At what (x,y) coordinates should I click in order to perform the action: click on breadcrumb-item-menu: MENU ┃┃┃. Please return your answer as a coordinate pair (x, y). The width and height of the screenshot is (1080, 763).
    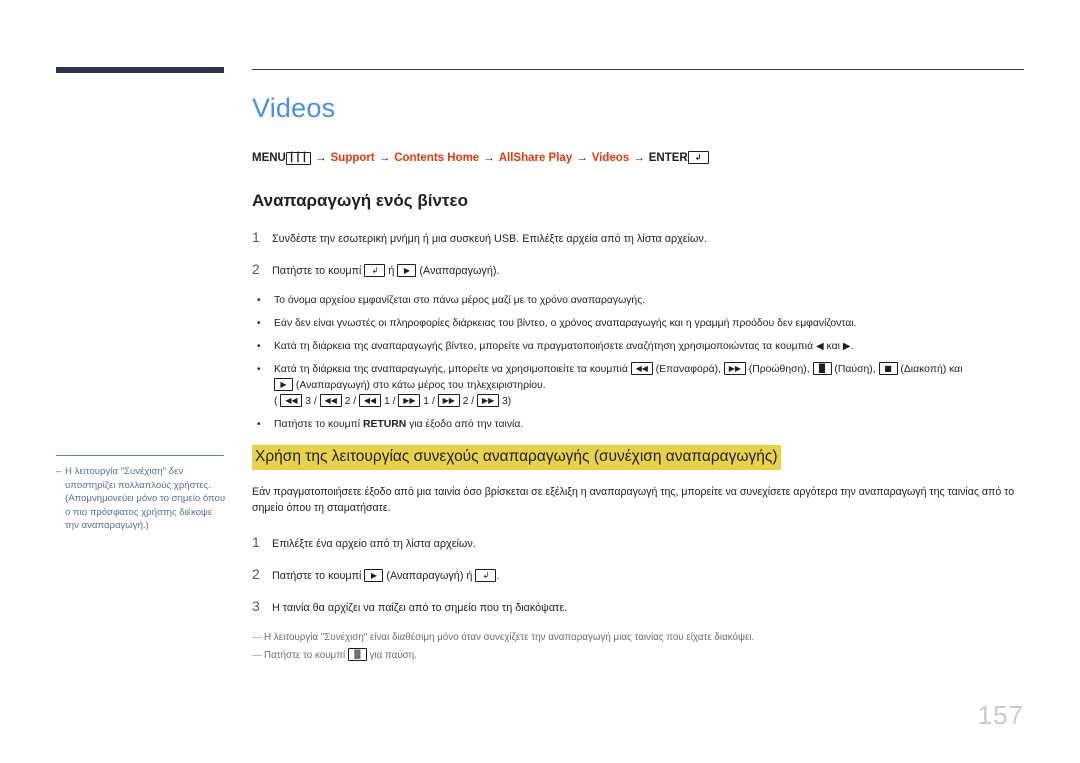
    Looking at the image, I should click on (282, 158).